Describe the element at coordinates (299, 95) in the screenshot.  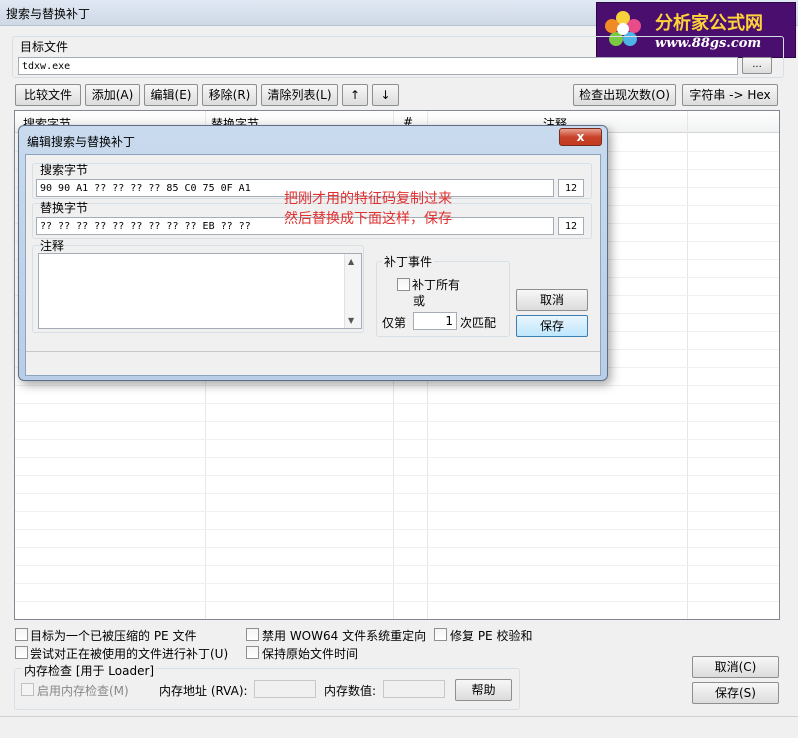
I see `clear-list-button: 清除列表(L)` at that location.